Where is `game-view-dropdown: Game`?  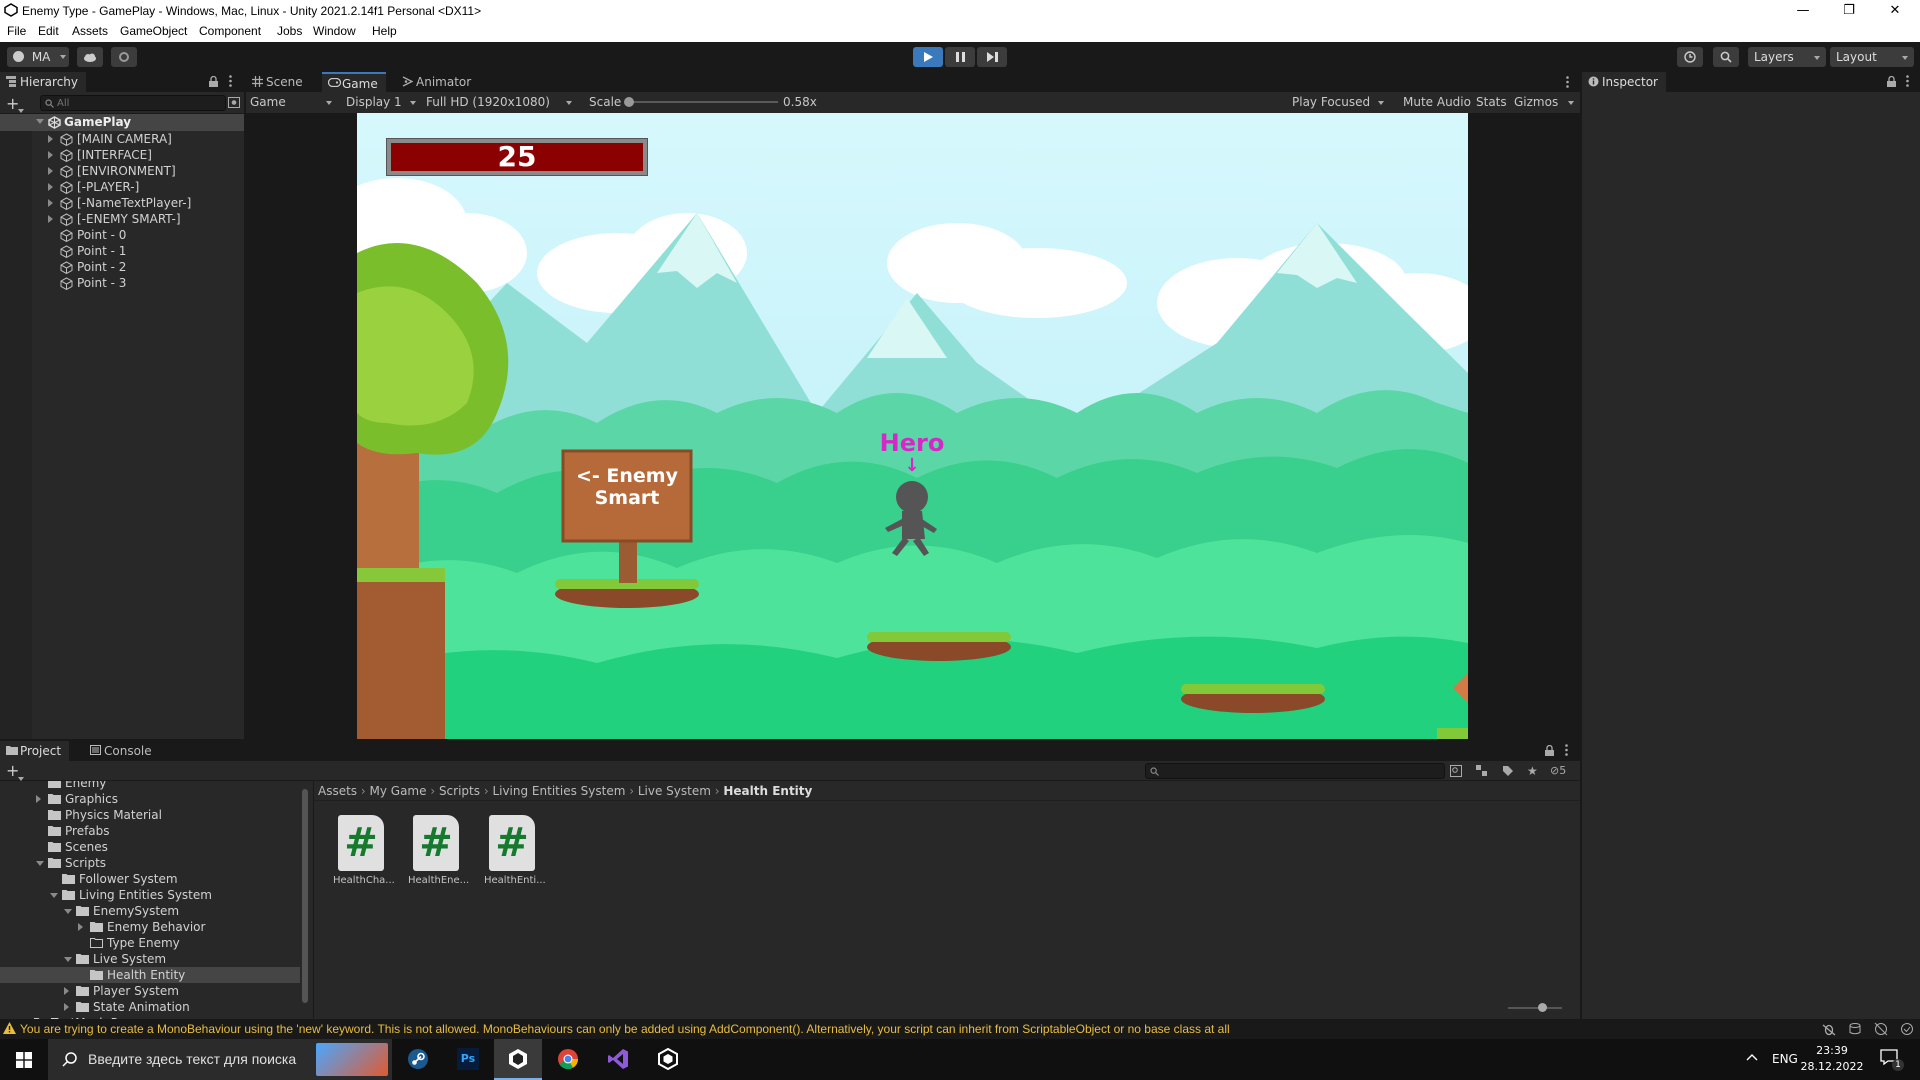 game-view-dropdown: Game is located at coordinates (293, 102).